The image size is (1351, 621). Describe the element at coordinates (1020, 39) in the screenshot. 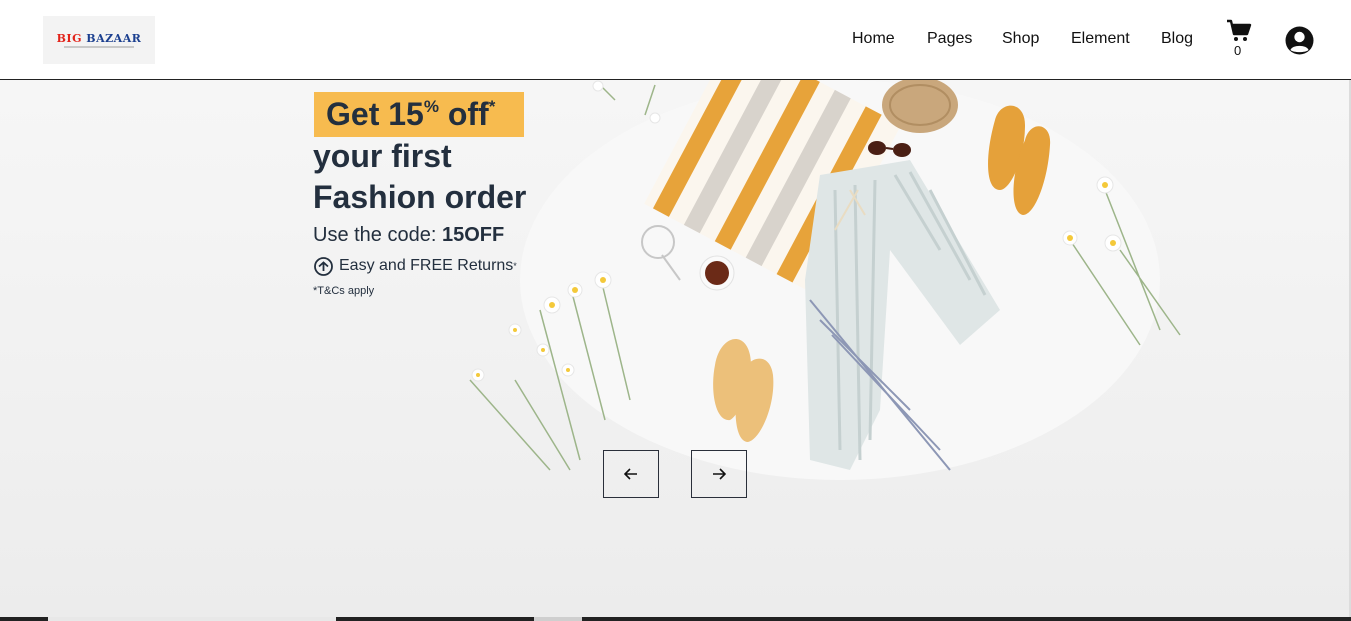

I see `nav-item-shop: Shop` at that location.